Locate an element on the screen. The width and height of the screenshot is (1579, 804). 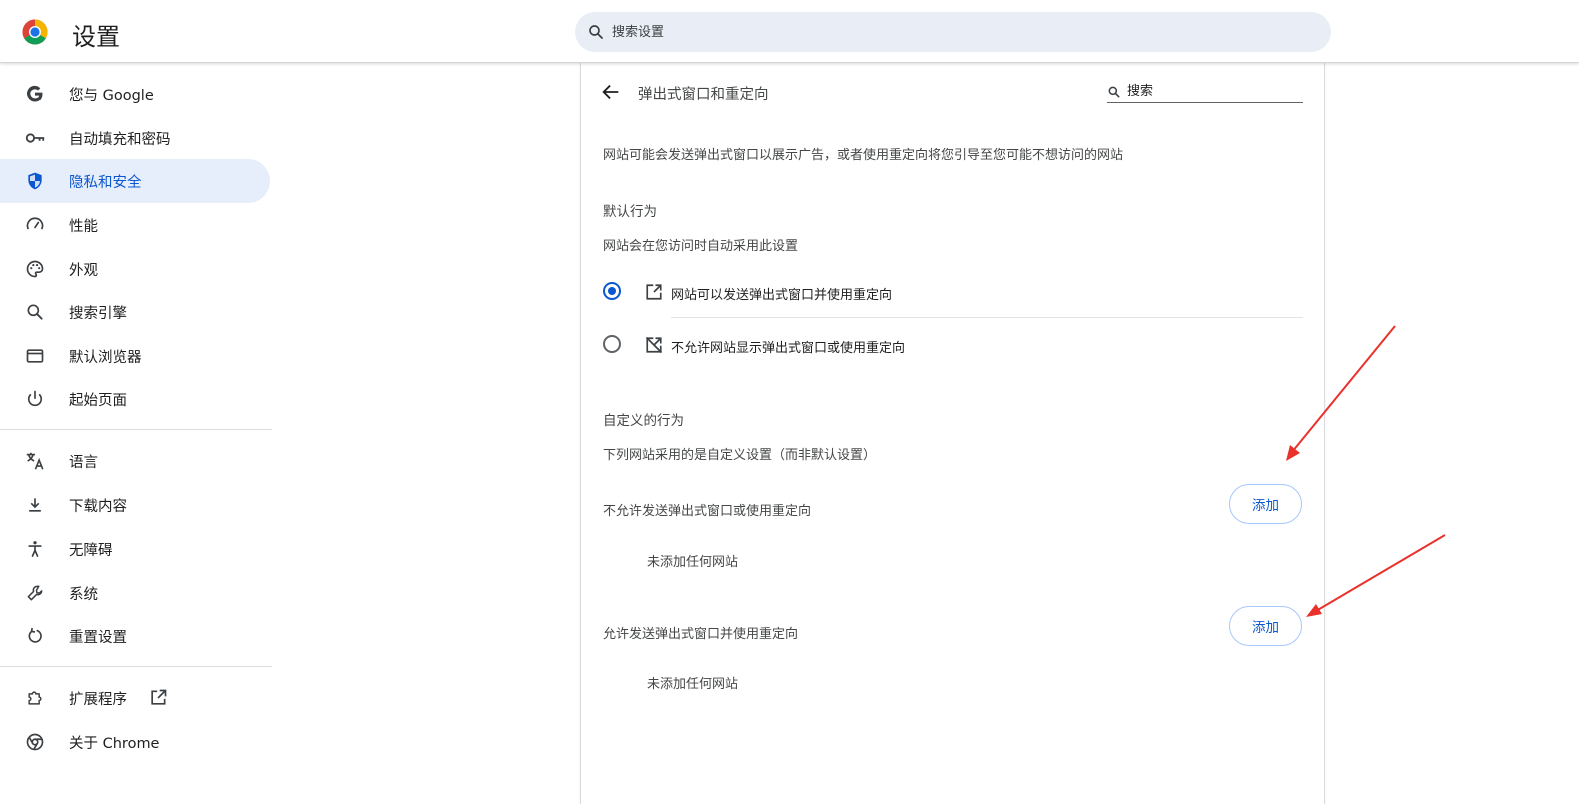
sidebar-item-you-and-google: 您与 Google is located at coordinates (135, 94).